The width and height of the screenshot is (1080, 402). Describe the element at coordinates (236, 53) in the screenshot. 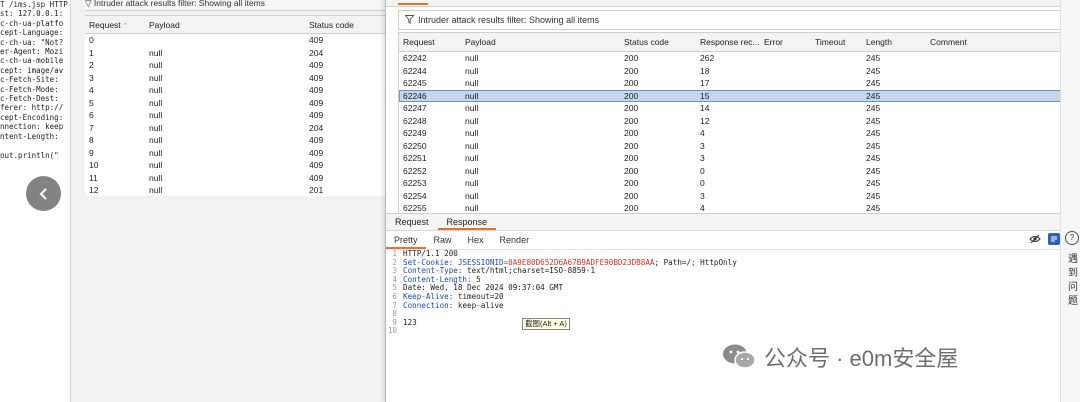

I see `table-row: 1 null 204` at that location.